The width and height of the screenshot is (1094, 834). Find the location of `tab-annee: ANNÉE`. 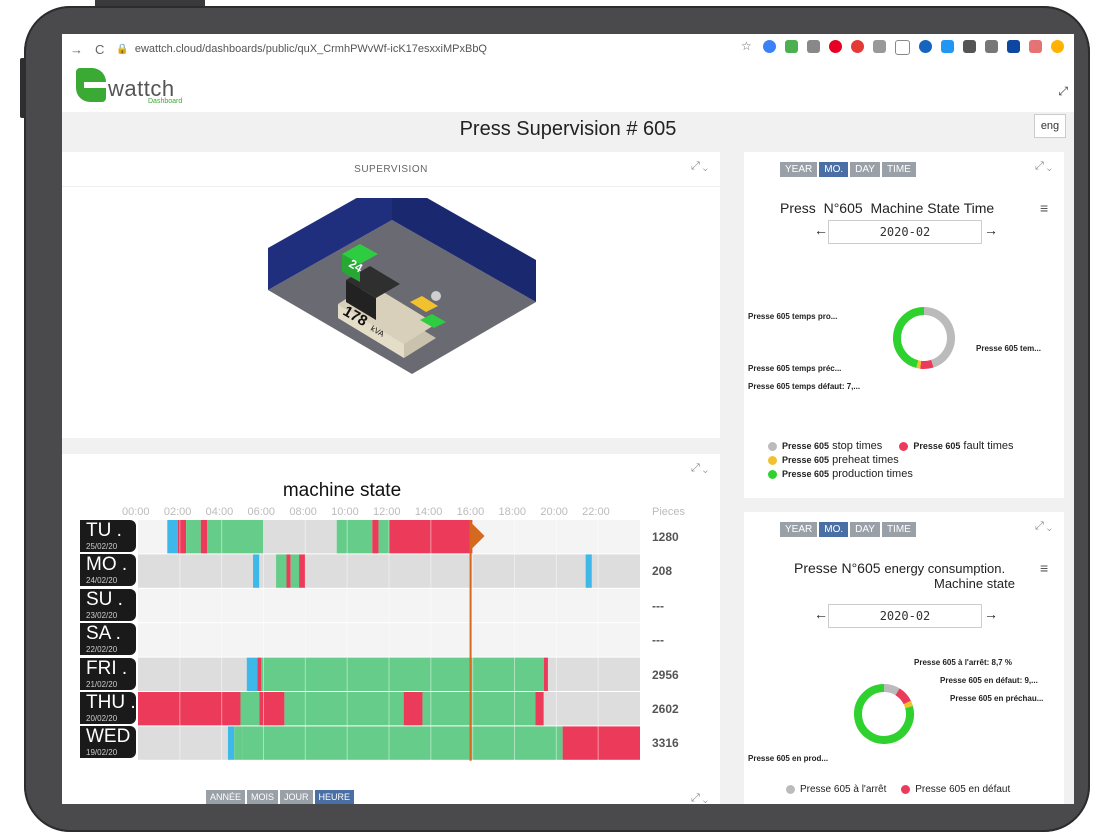

tab-annee: ANNÉE is located at coordinates (226, 797).